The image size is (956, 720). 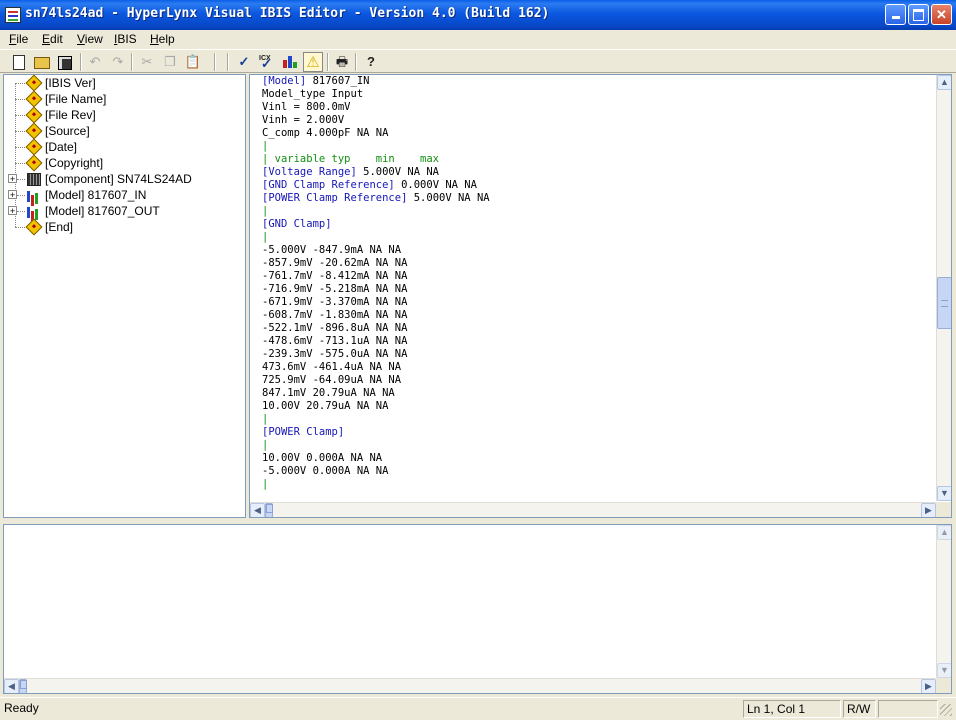 I want to click on code-line: C_comp 4.000pF NA NA, so click(x=376, y=133).